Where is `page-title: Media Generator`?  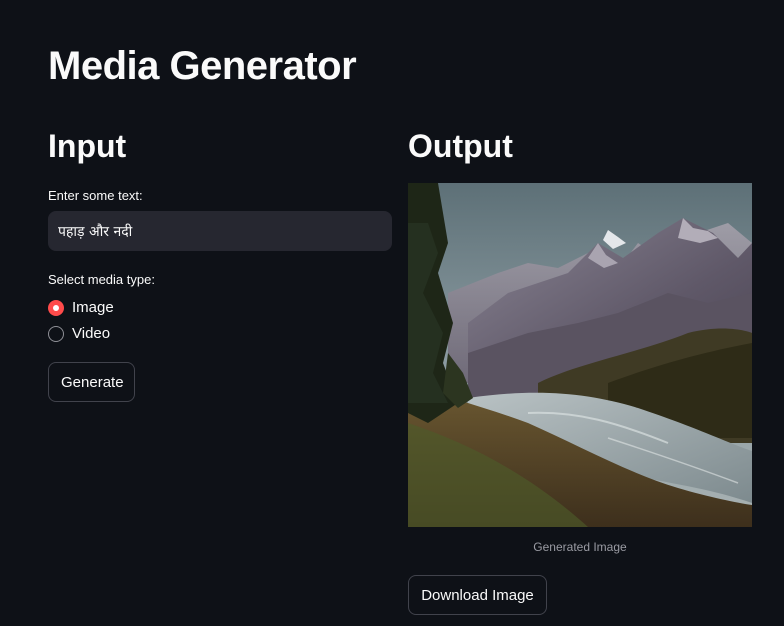
page-title: Media Generator is located at coordinates (202, 66).